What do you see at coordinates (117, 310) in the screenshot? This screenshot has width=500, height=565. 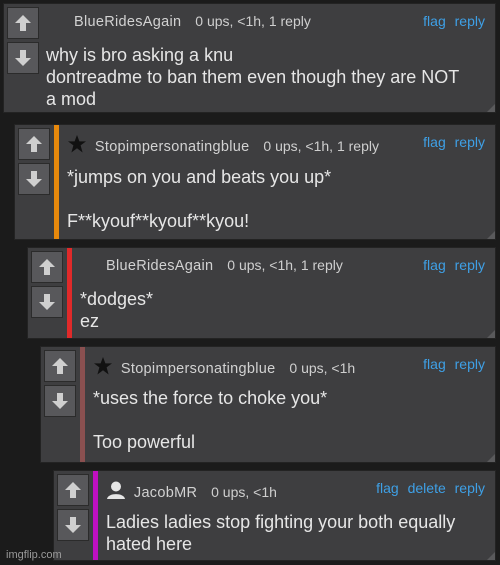 I see `comment-body: *dodges* ez` at bounding box center [117, 310].